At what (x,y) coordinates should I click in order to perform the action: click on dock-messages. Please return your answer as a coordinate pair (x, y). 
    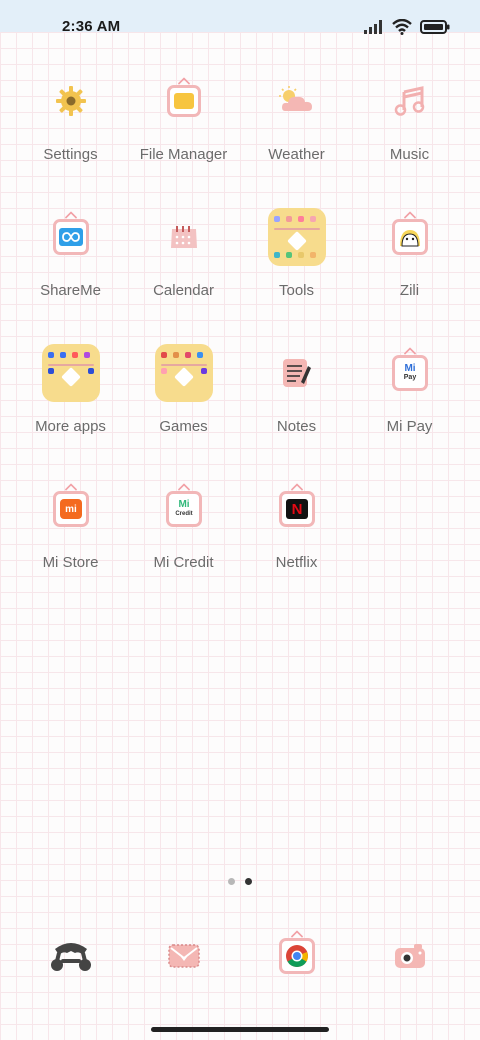
    Looking at the image, I should click on (184, 956).